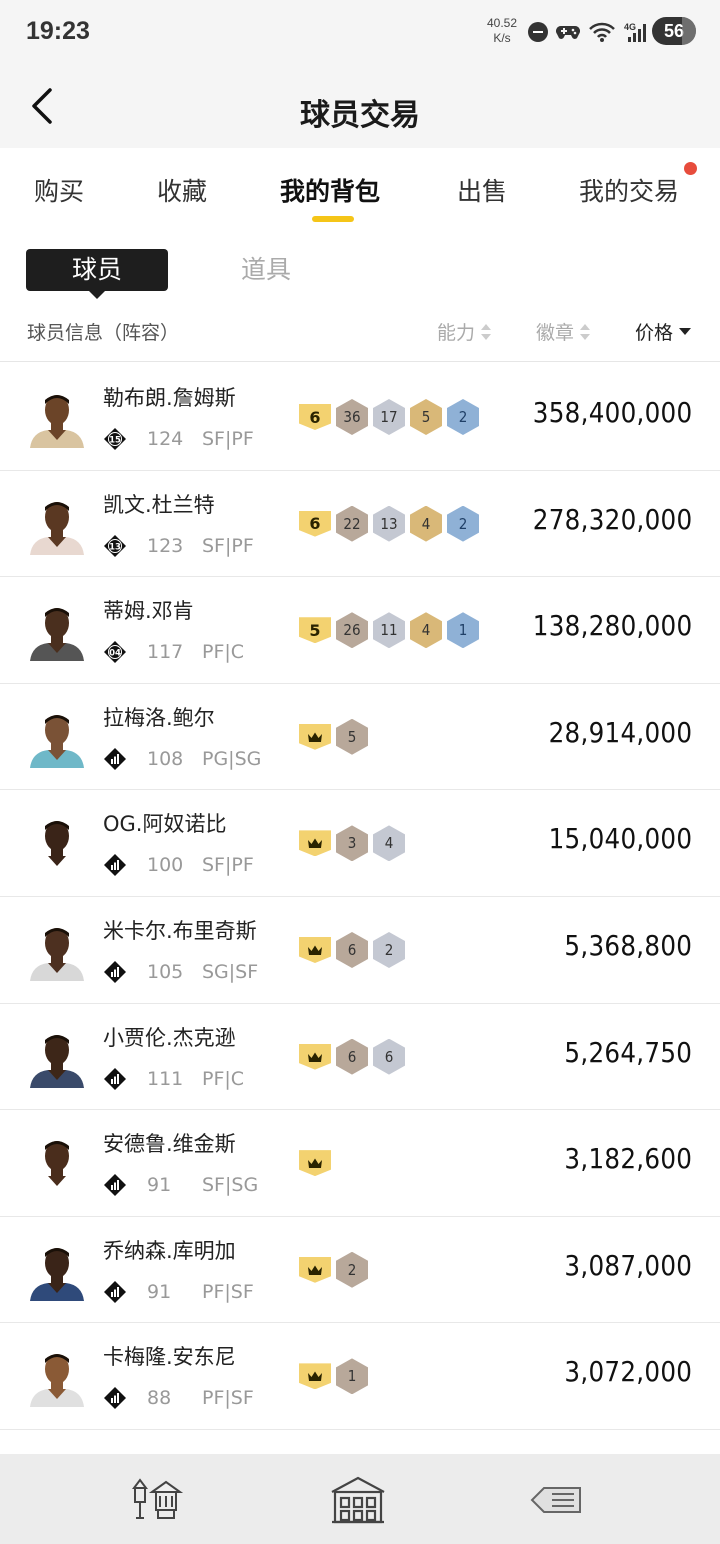 Image resolution: width=720 pixels, height=1544 pixels. Describe the element at coordinates (360, 1442) in the screenshot. I see `player-row-partial` at that location.